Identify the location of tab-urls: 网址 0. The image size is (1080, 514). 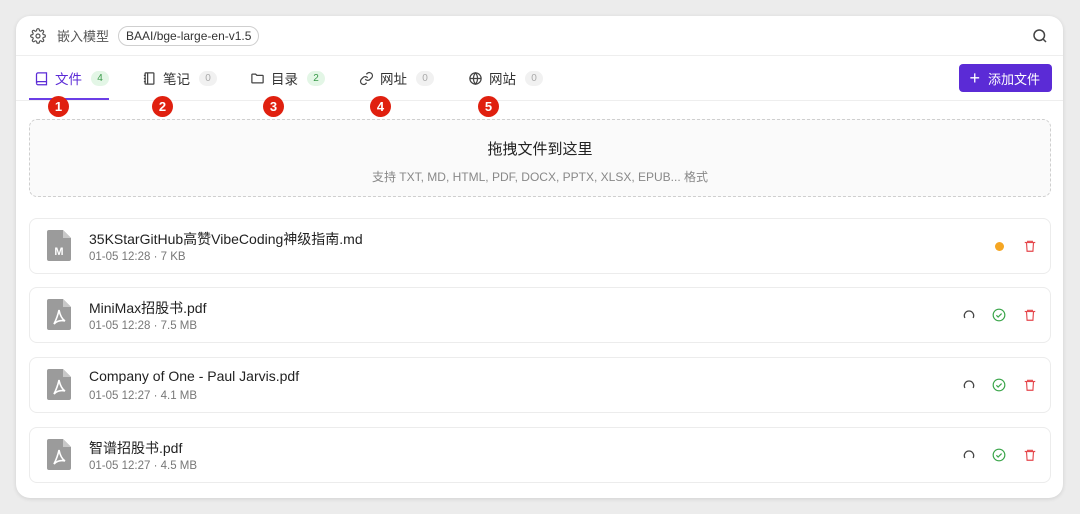
(396, 78).